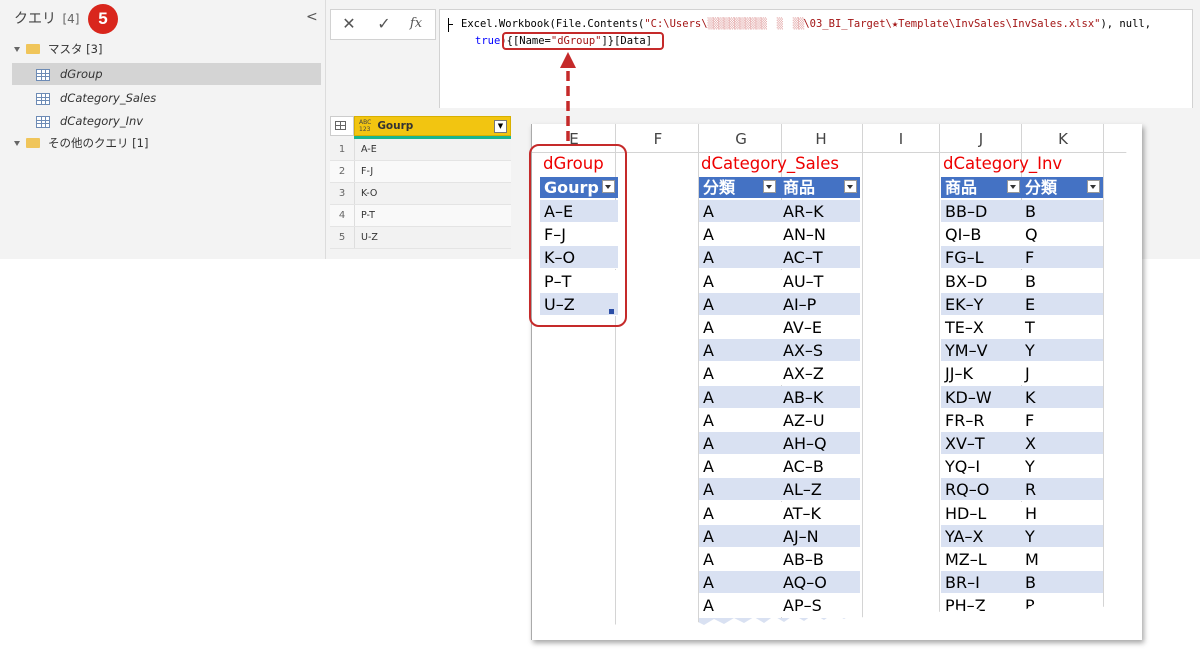 The width and height of the screenshot is (1200, 656). I want to click on type-any-icon: ABC 123, so click(365, 126).